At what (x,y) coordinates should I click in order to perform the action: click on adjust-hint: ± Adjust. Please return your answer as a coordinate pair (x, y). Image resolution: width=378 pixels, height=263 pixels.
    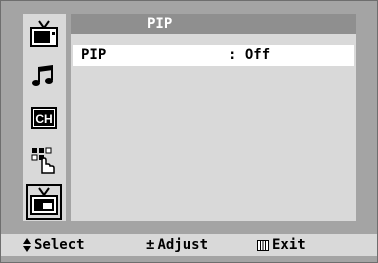
    Looking at the image, I should click on (177, 245).